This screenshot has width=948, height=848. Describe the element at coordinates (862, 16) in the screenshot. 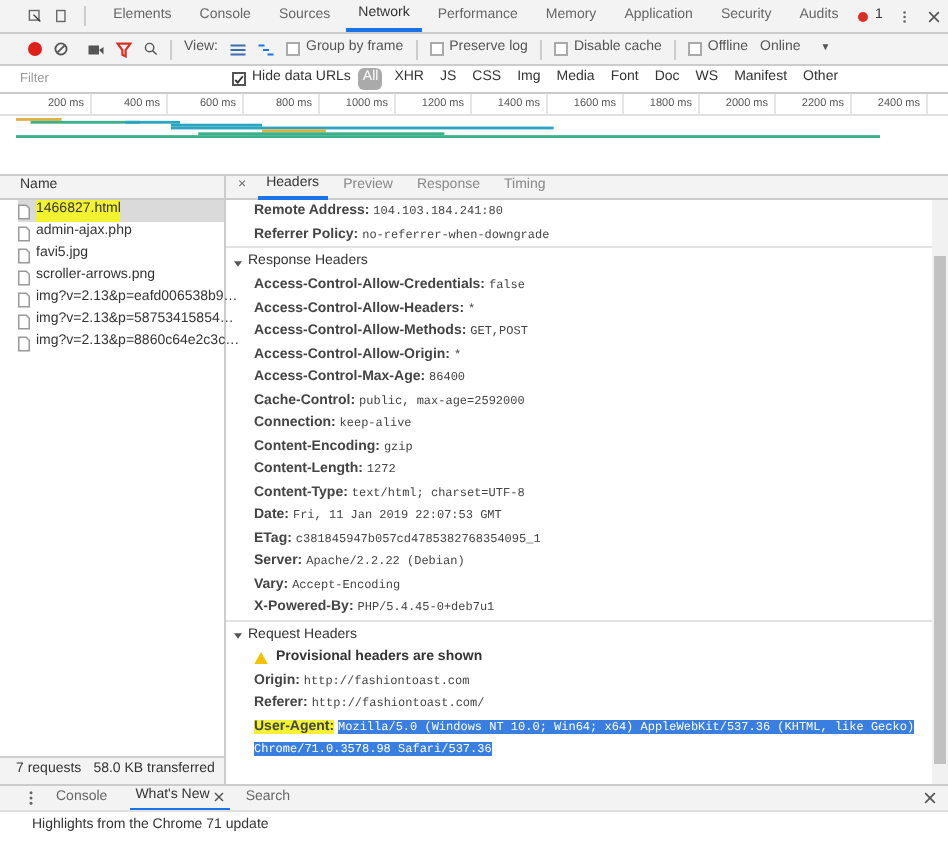

I see `error-icon` at that location.